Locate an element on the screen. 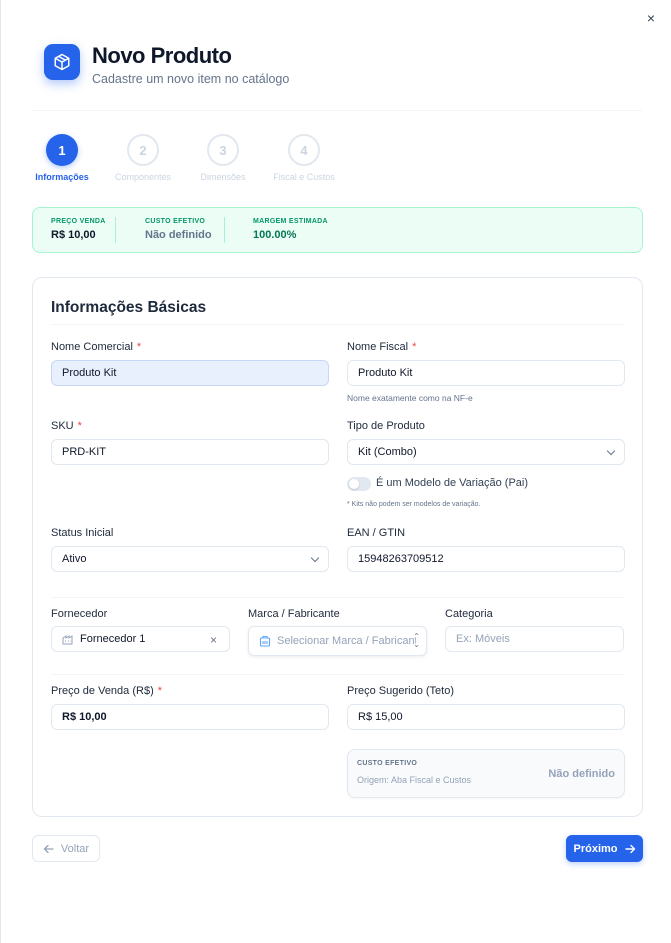 This screenshot has width=671, height=943. nome-fiscal-label: Nome Fiscal * is located at coordinates (382, 347).